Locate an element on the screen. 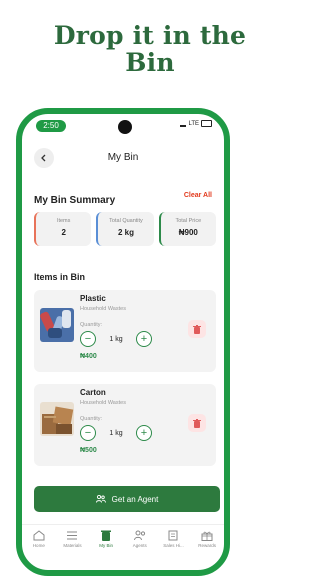 This screenshot has width=320, height=580. tab-label: Agents is located at coordinates (139, 545).